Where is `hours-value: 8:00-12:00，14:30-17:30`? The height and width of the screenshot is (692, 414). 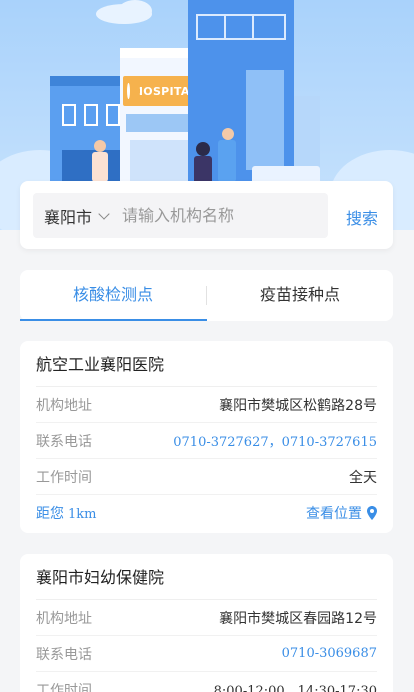
hours-value: 8:00-12:00，14:30-17:30 is located at coordinates (295, 688).